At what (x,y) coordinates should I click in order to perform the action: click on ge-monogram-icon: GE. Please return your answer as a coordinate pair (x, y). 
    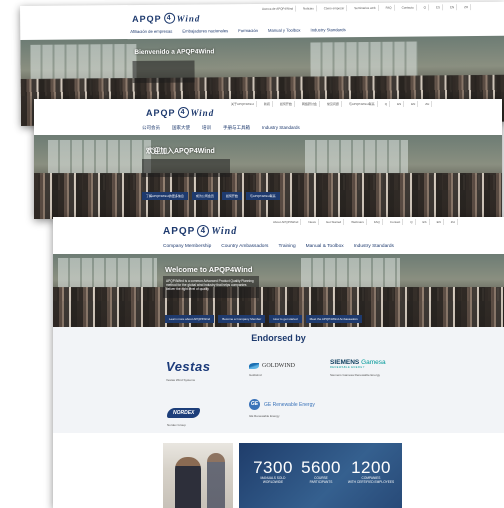
    Looking at the image, I should click on (254, 404).